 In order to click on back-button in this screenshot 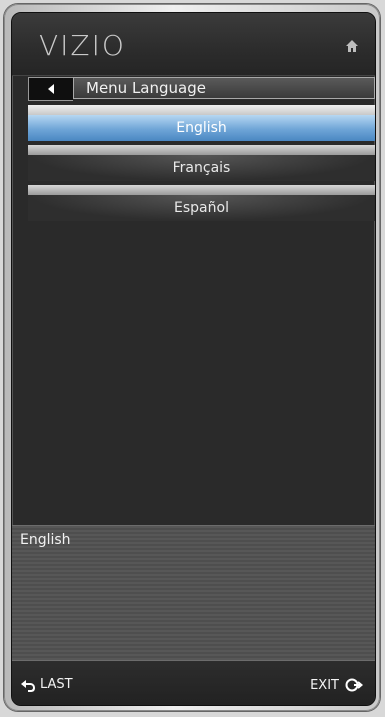, I will do `click(50, 89)`.